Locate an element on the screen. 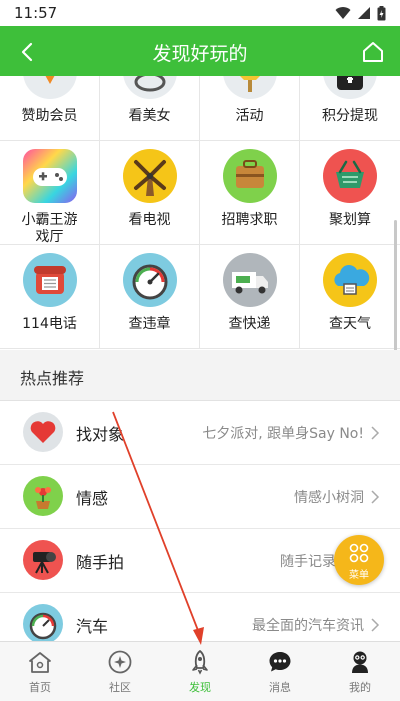  grid-item-label: 小霸王游 戏厅 is located at coordinates (49, 228).